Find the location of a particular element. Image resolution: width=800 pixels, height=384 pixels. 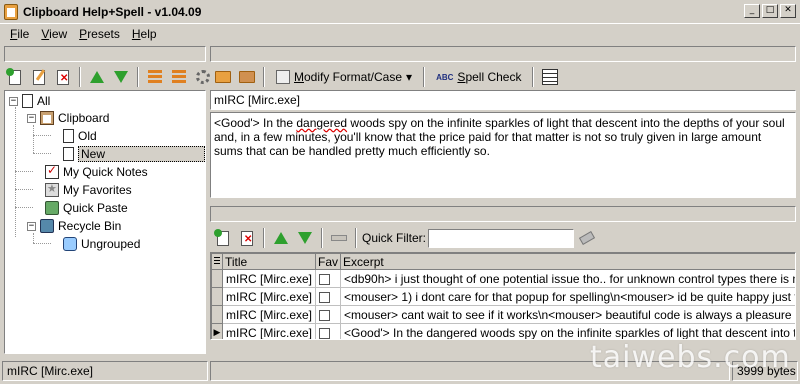

clip-toolbar: Modify Format/Case ▾ ABC Spell Check is located at coordinates (386, 77).